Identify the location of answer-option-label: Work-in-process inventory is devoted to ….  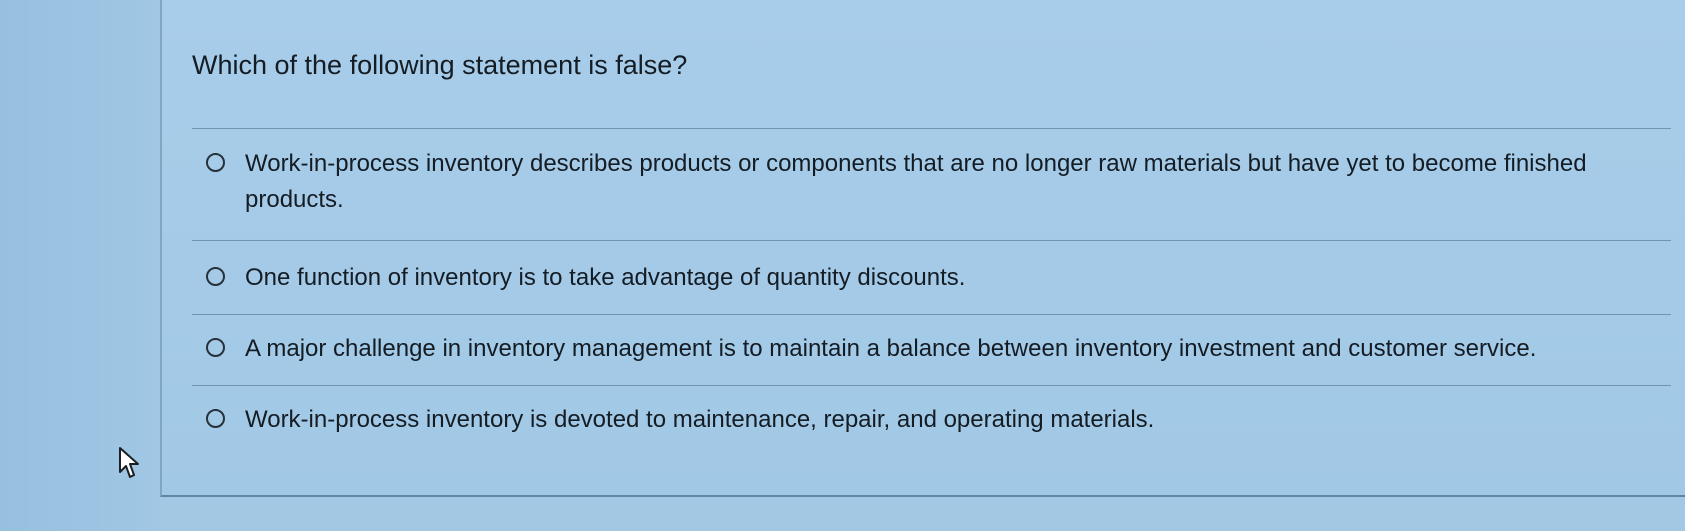
(700, 419).